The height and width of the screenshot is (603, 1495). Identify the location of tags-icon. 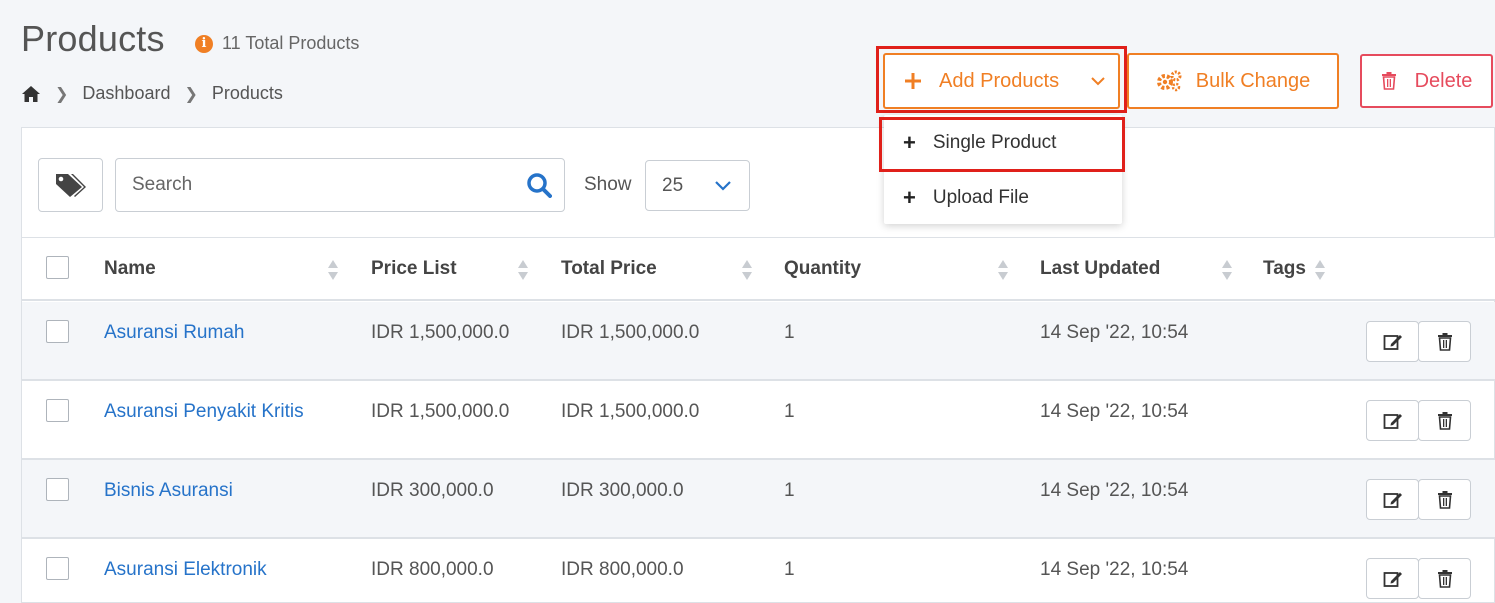
(70, 185).